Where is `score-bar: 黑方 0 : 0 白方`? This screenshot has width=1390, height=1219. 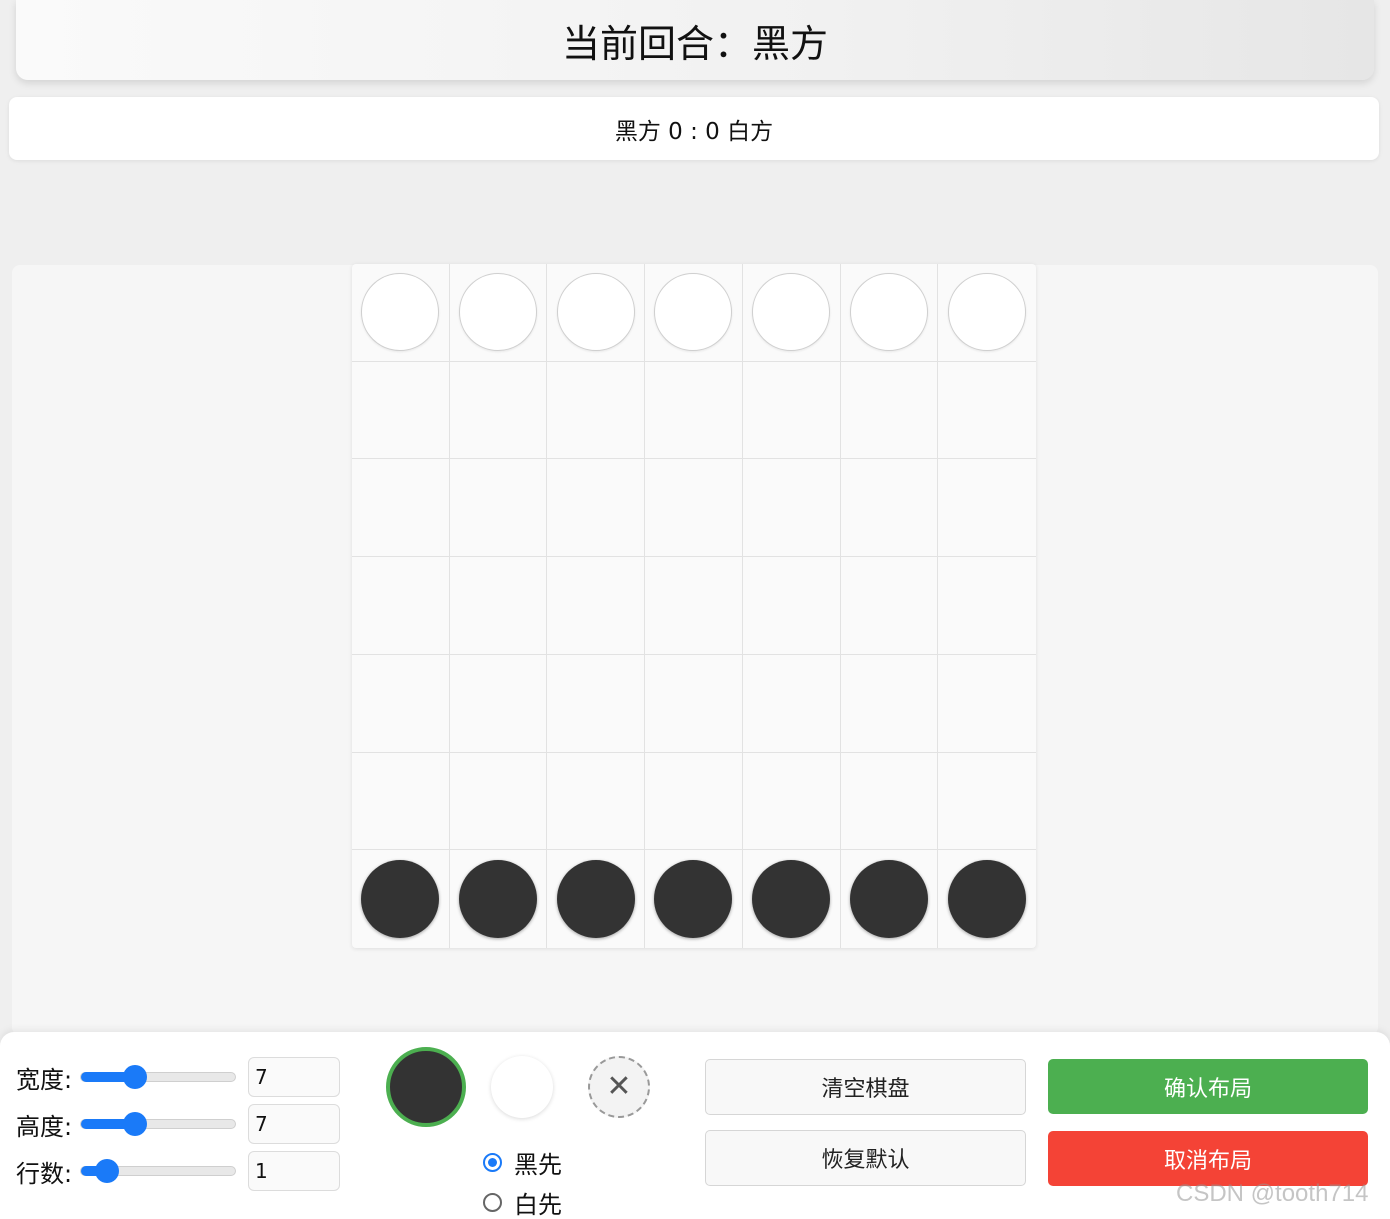
score-bar: 黑方 0 : 0 白方 is located at coordinates (694, 128).